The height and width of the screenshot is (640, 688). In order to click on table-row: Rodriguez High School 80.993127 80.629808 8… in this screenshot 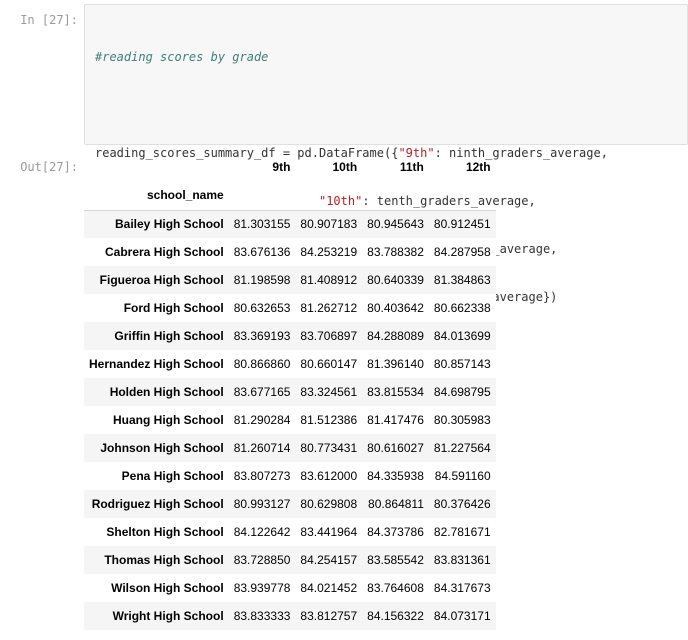, I will do `click(290, 504)`.